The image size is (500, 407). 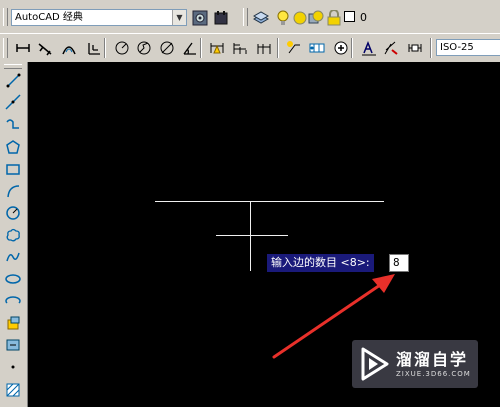 I want to click on dim-text-edit-button, so click(x=391, y=48).